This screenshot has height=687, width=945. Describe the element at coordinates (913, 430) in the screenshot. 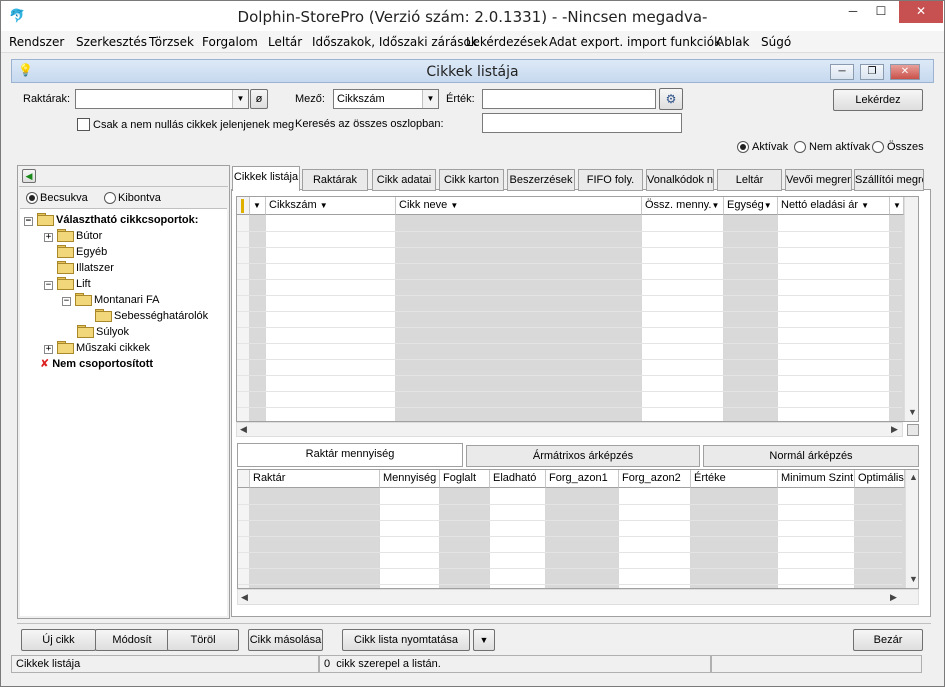

I see `grid-options-icon` at that location.